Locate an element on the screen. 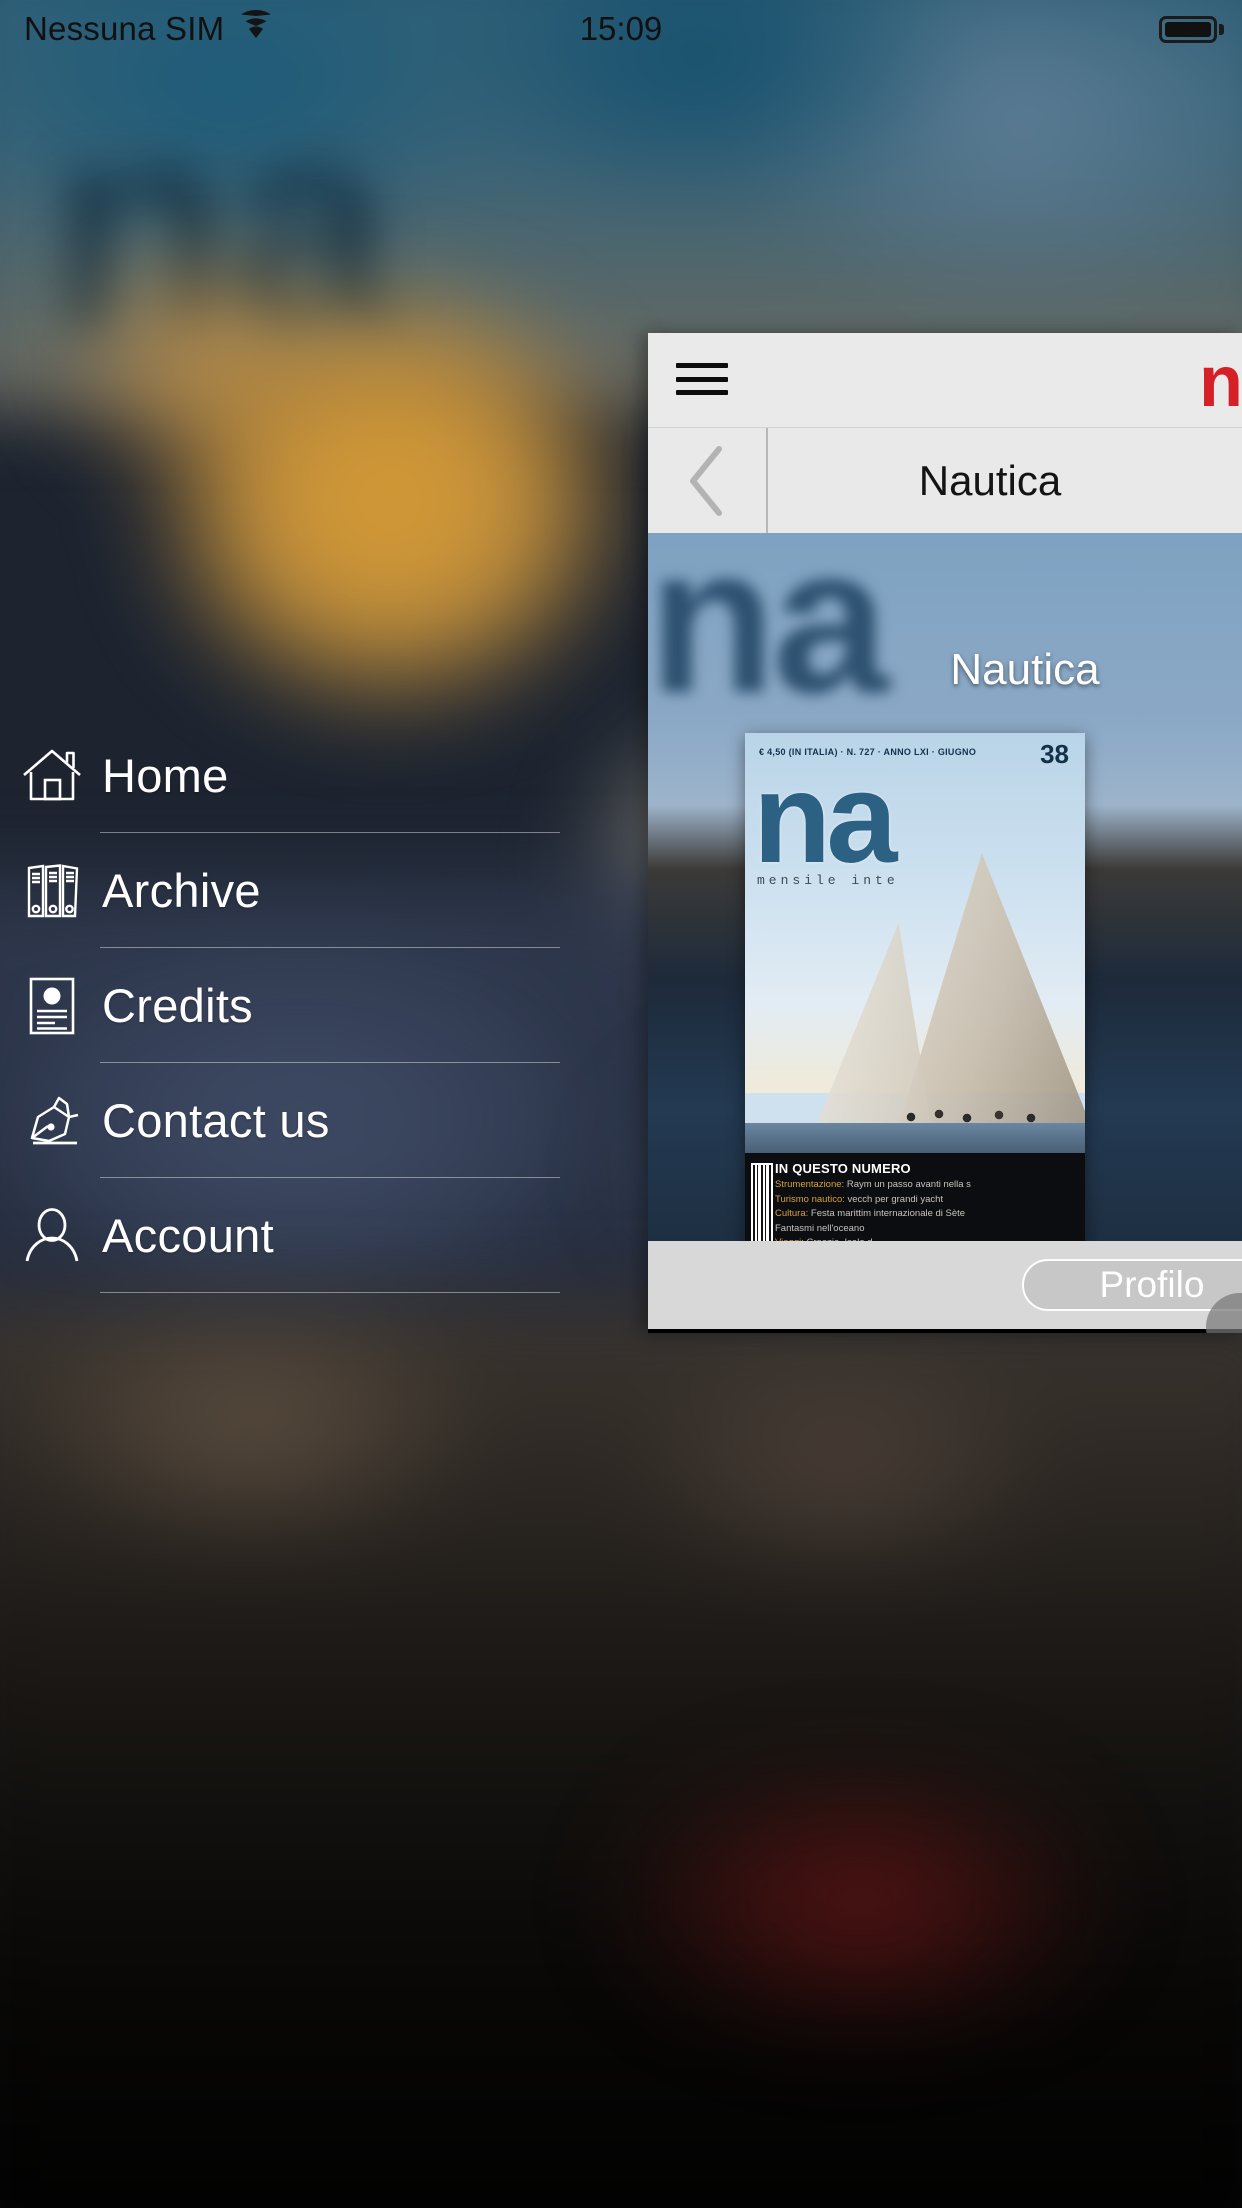 The image size is (1242, 2208). app-nav-bar: Nautica is located at coordinates (945, 480).